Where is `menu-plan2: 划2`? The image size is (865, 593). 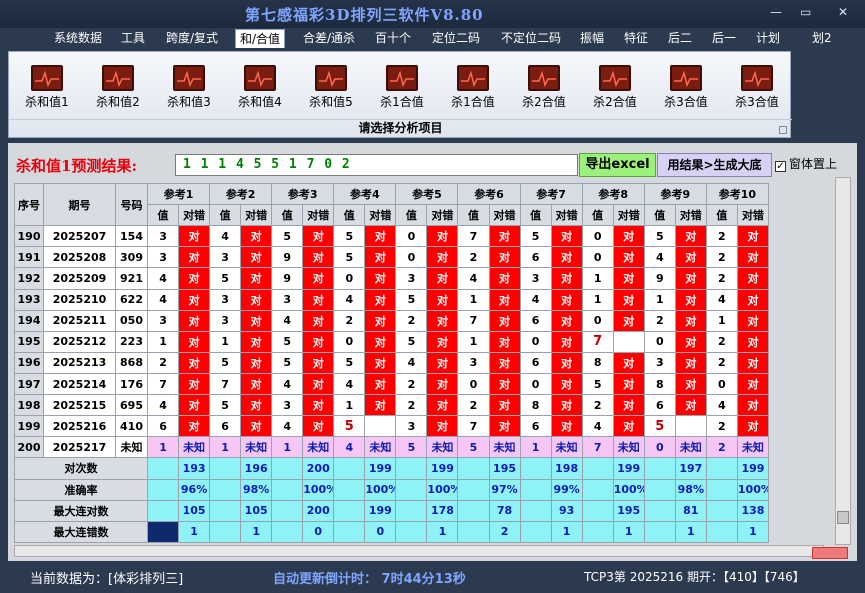 menu-plan2: 划2 is located at coordinates (822, 38).